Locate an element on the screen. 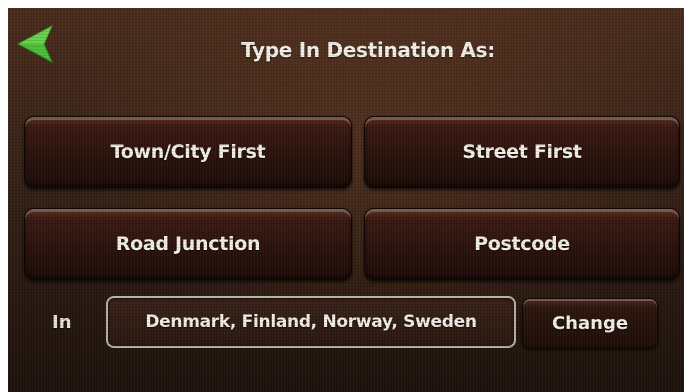  postcode-label: Postcode is located at coordinates (522, 244).